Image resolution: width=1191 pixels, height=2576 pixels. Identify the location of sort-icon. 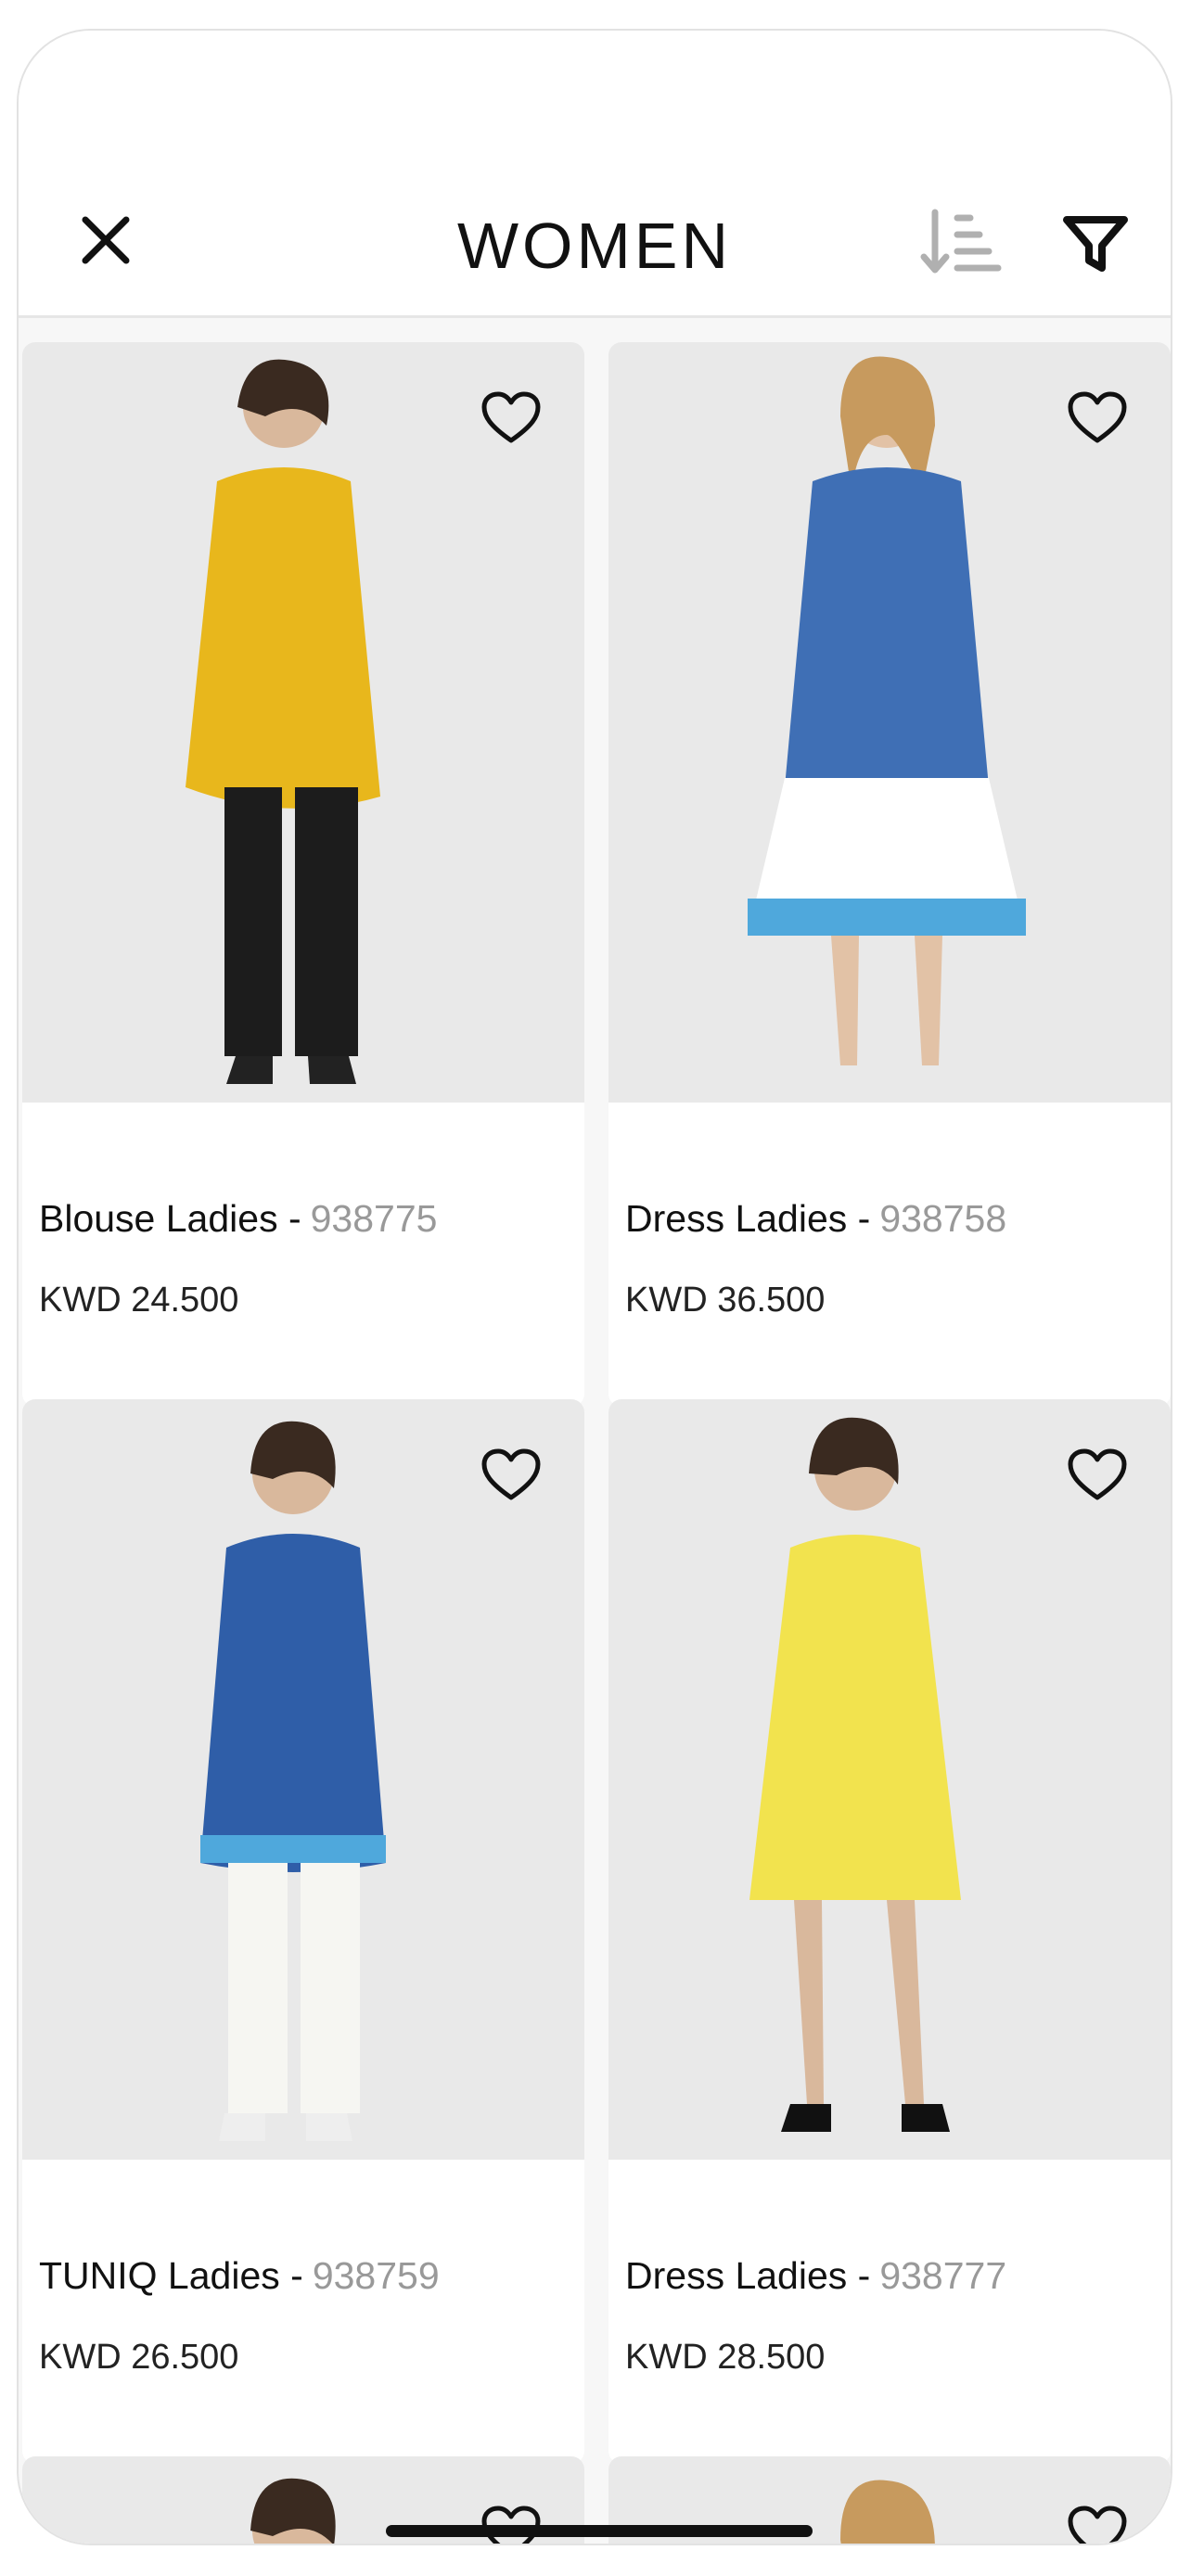
(961, 241).